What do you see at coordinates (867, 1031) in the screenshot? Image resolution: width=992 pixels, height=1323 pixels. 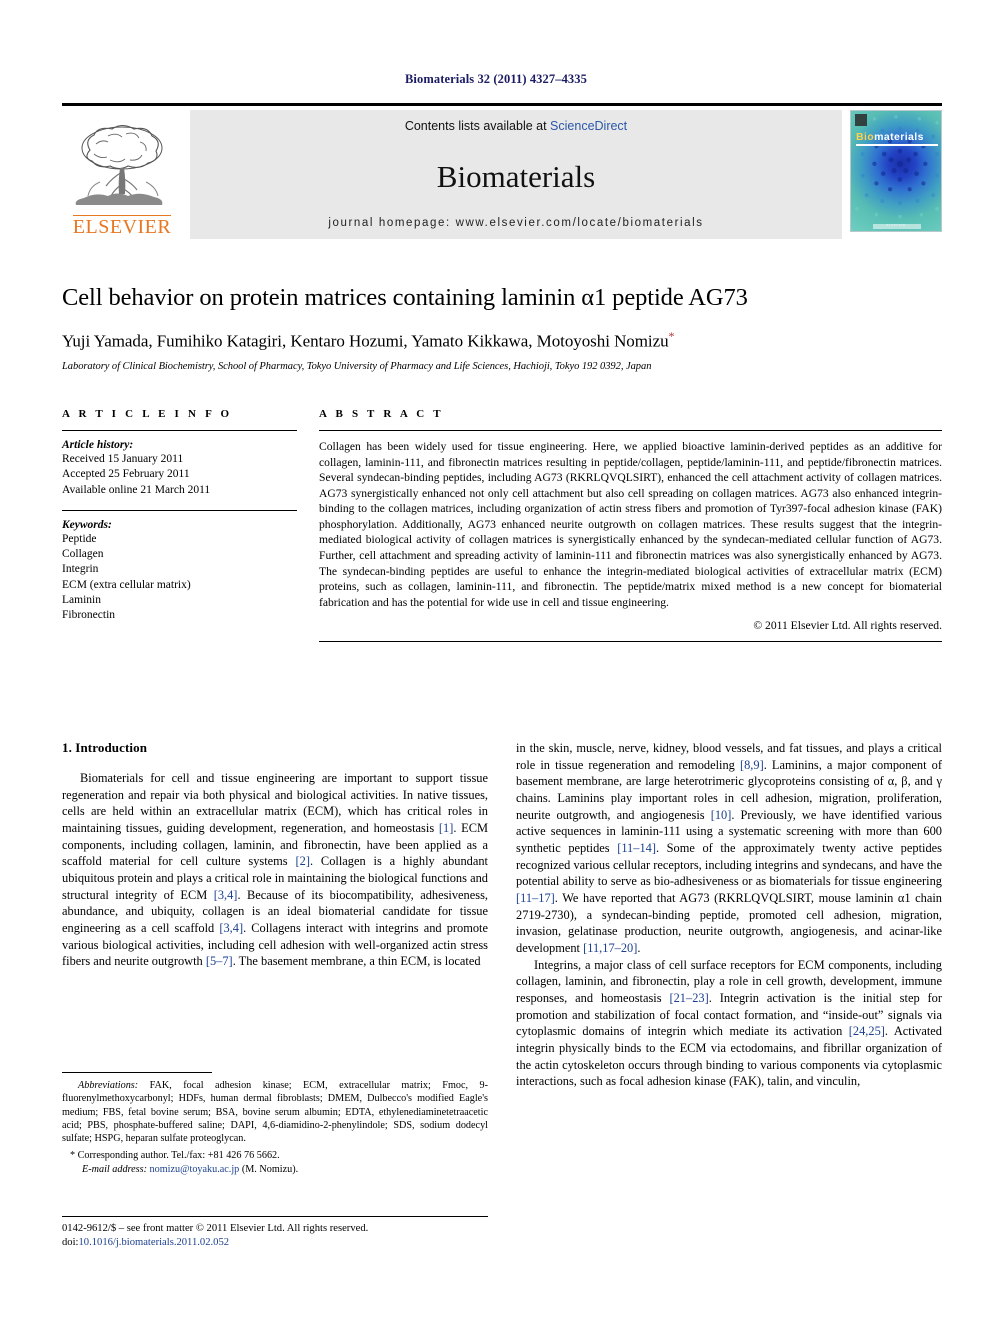 I see `citation-ref: [24,25]` at bounding box center [867, 1031].